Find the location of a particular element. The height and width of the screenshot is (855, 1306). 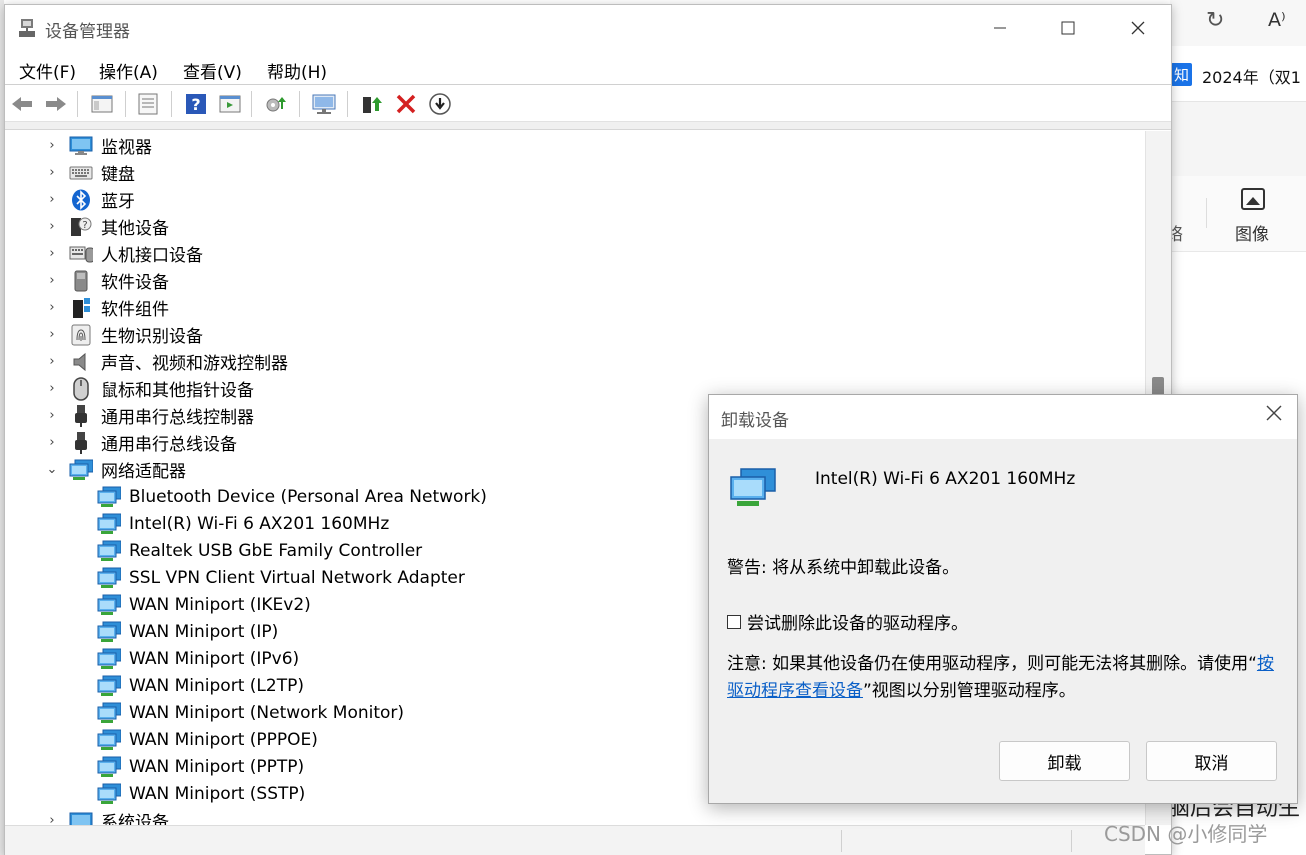

network-device-item: WAN Miniport (IPv6) is located at coordinates (198, 658).